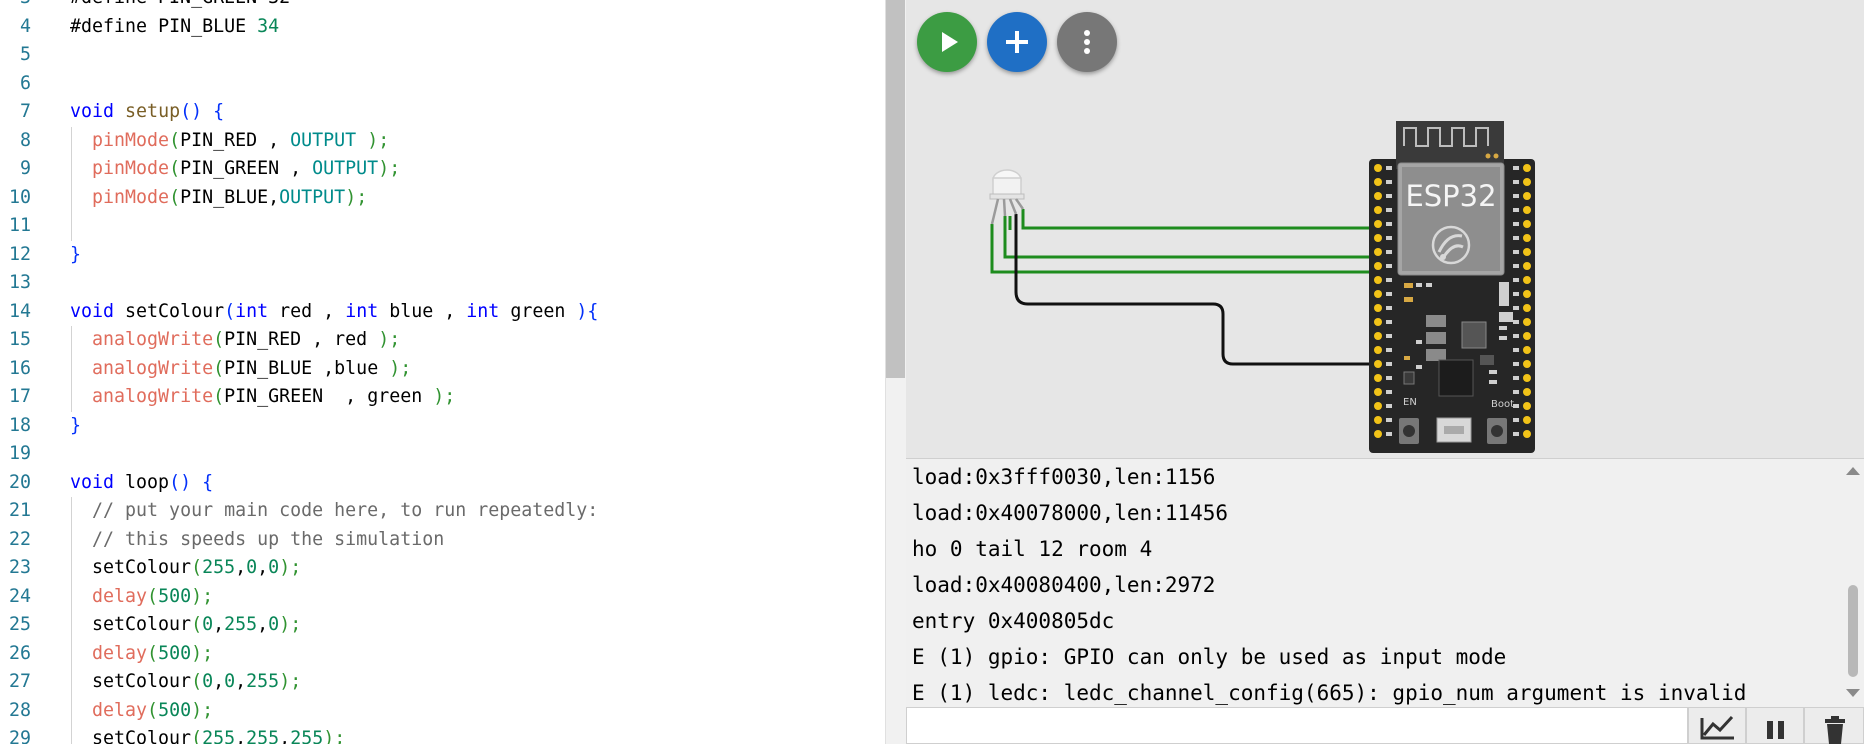 The image size is (1864, 745). What do you see at coordinates (207, 734) in the screenshot?
I see `code-text: setColour(255,255,255);` at bounding box center [207, 734].